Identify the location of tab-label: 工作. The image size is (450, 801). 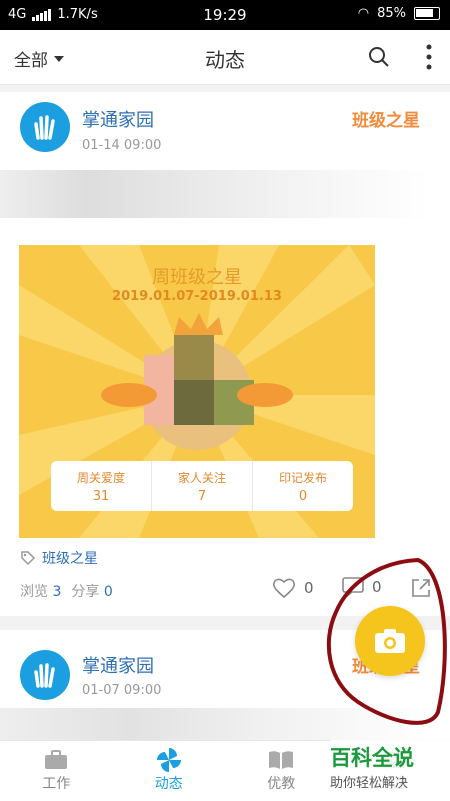
(56, 783).